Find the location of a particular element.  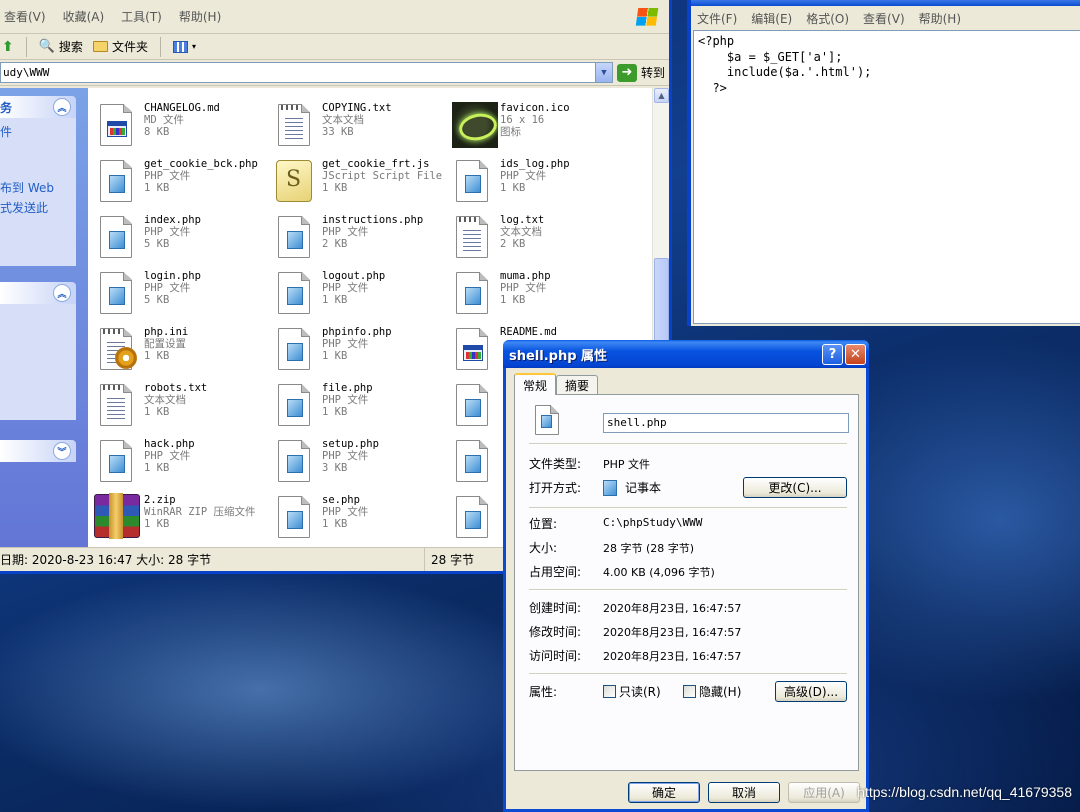

up-arrow-icon: ⬆ is located at coordinates (8, 47).